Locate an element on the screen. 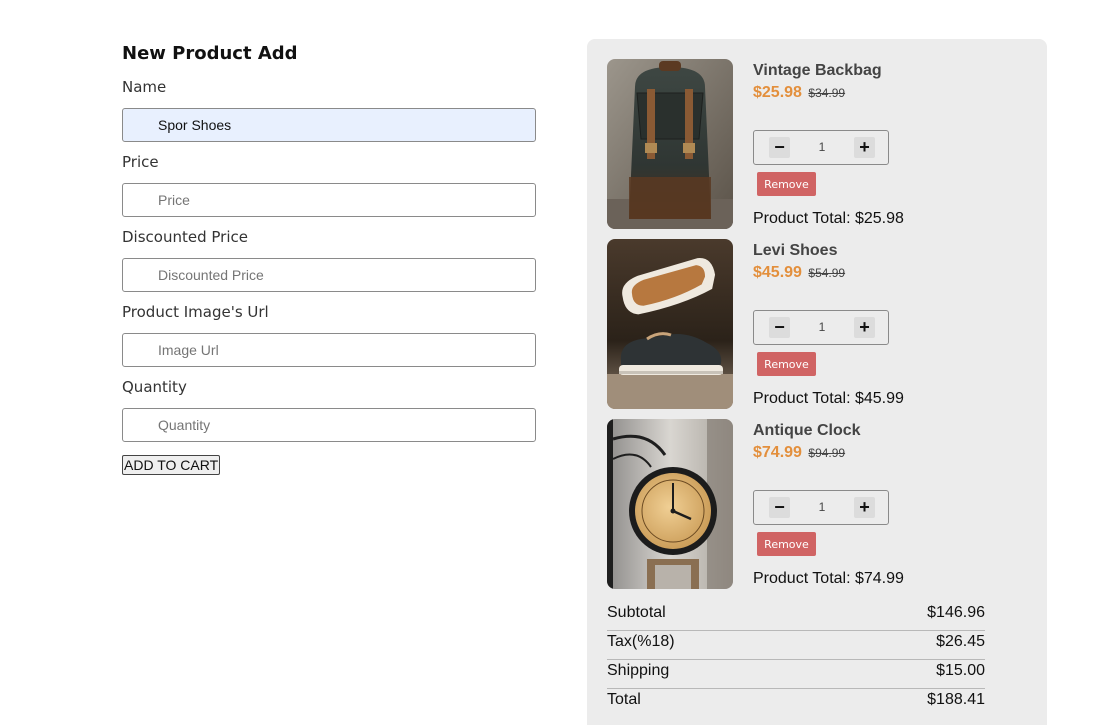 Image resolution: width=1111 pixels, height=725 pixels. item-old-price: $54.99 is located at coordinates (827, 273).